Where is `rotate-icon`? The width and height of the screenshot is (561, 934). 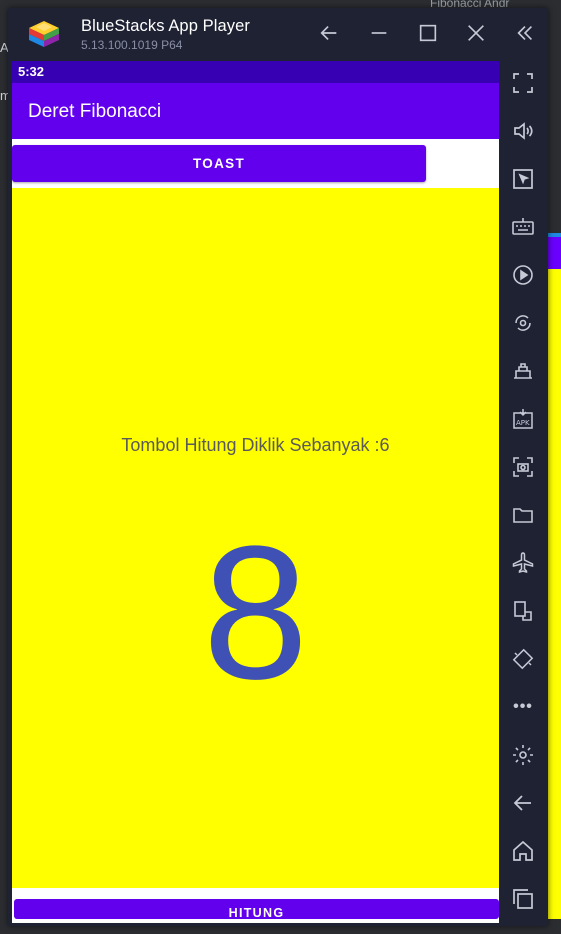 rotate-icon is located at coordinates (523, 659).